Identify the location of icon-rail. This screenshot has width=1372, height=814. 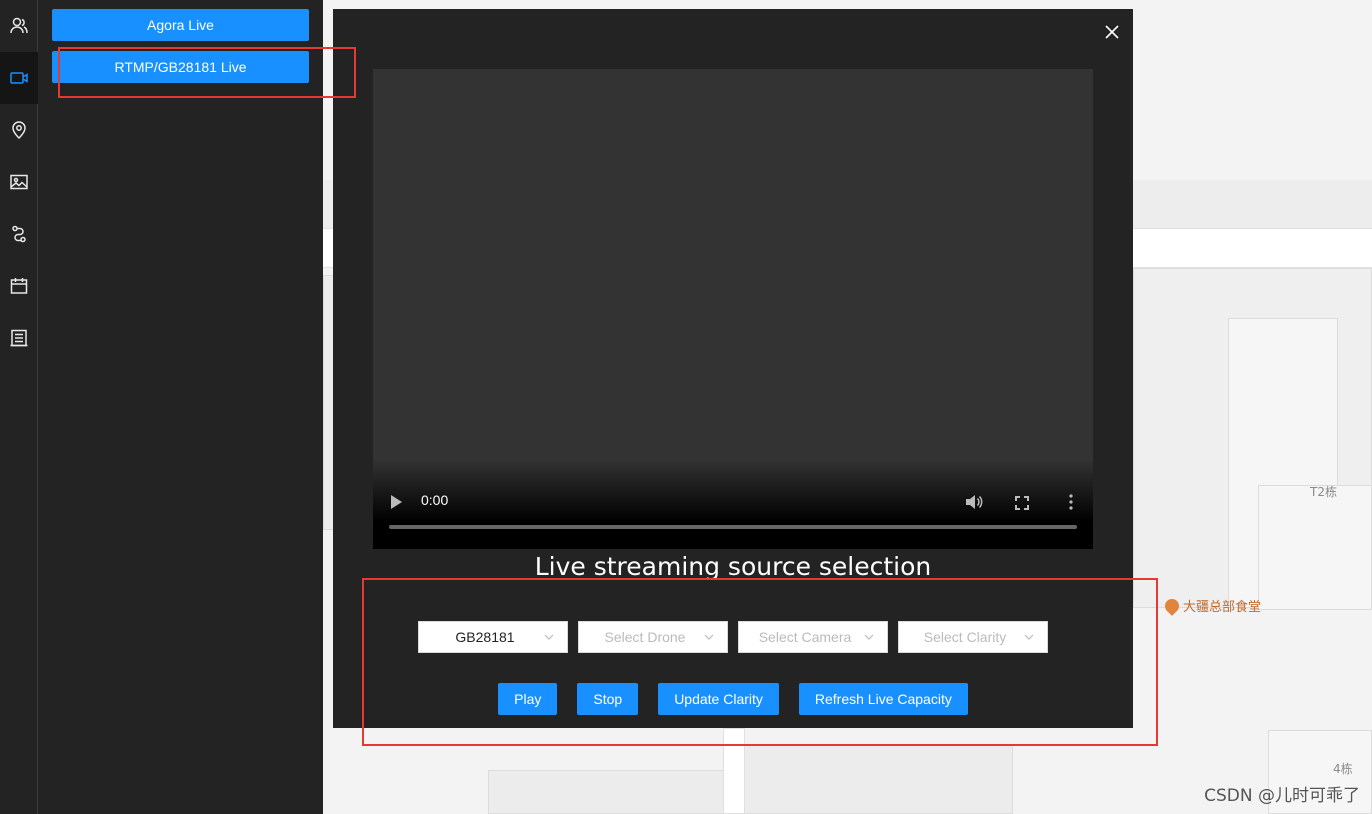
(19, 407).